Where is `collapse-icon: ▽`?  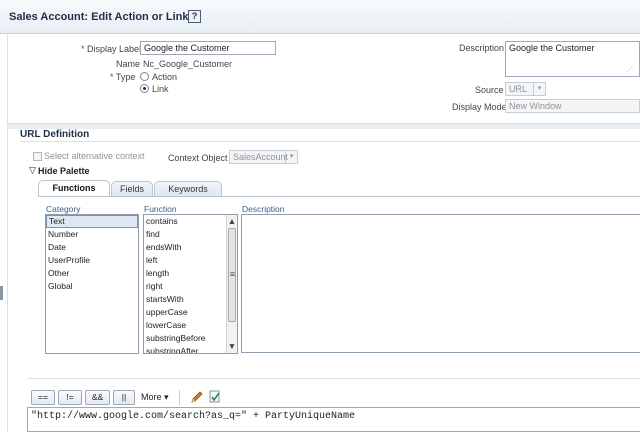
collapse-icon: ▽ is located at coordinates (32, 170).